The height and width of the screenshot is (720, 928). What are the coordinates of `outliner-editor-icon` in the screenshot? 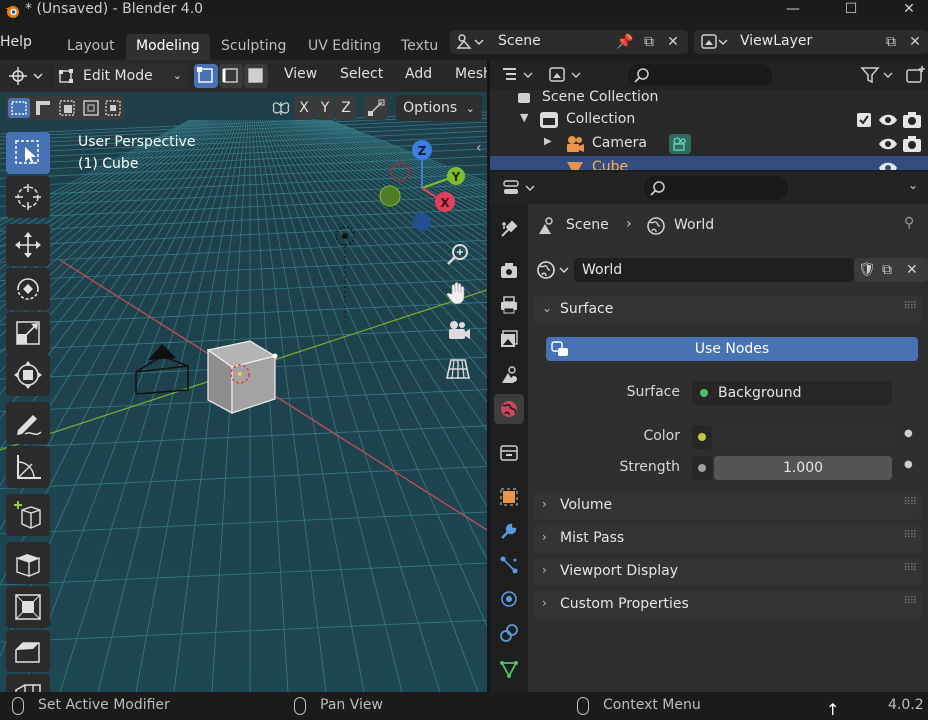 It's located at (518, 75).